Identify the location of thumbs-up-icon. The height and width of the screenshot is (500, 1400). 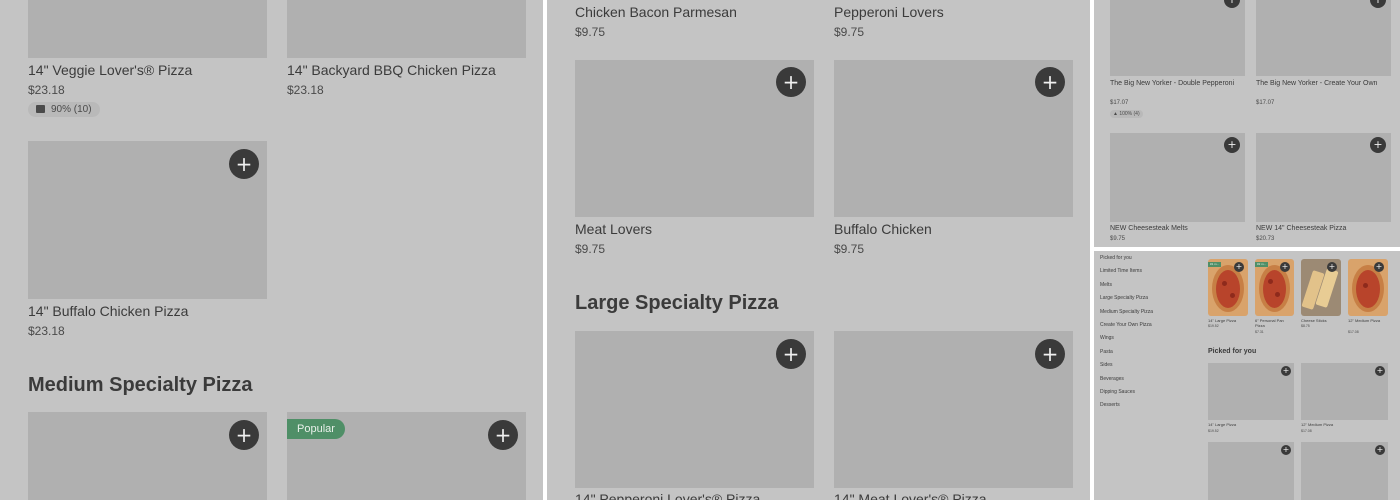
(40, 109).